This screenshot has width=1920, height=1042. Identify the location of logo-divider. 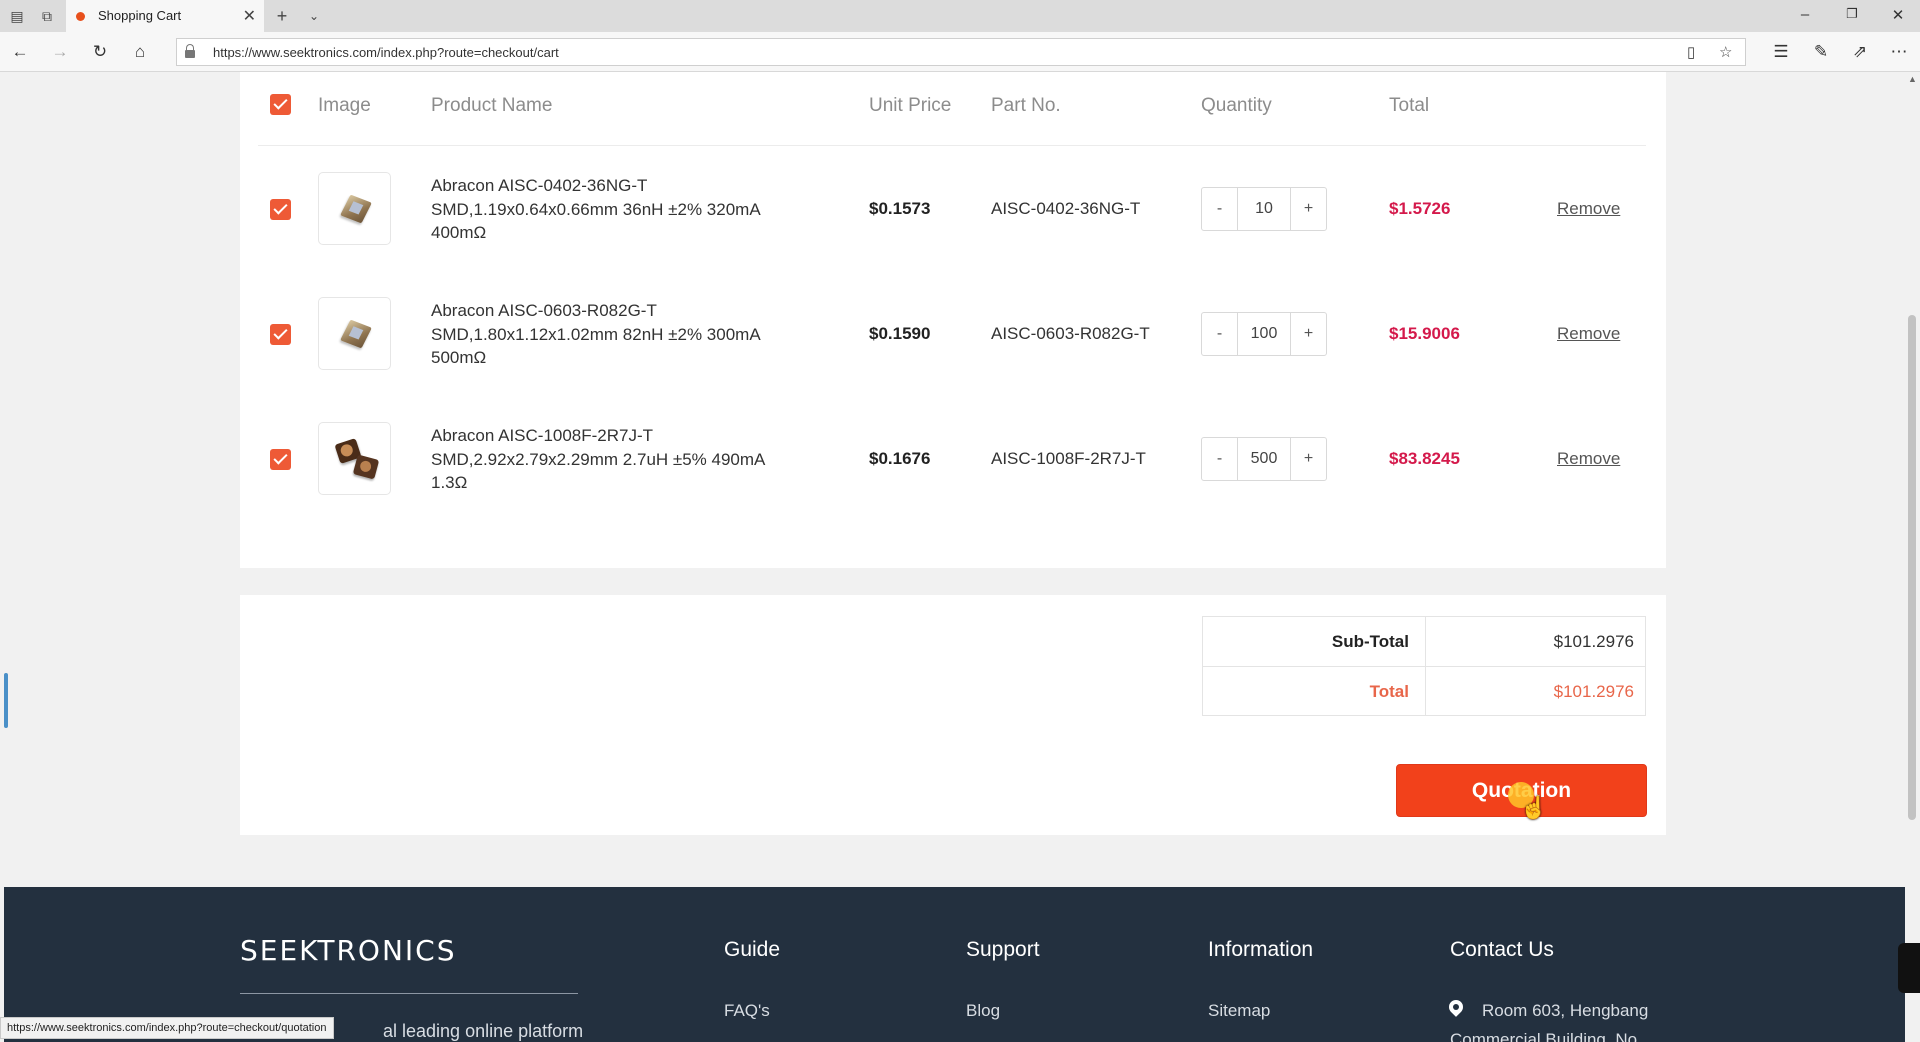
(409, 993).